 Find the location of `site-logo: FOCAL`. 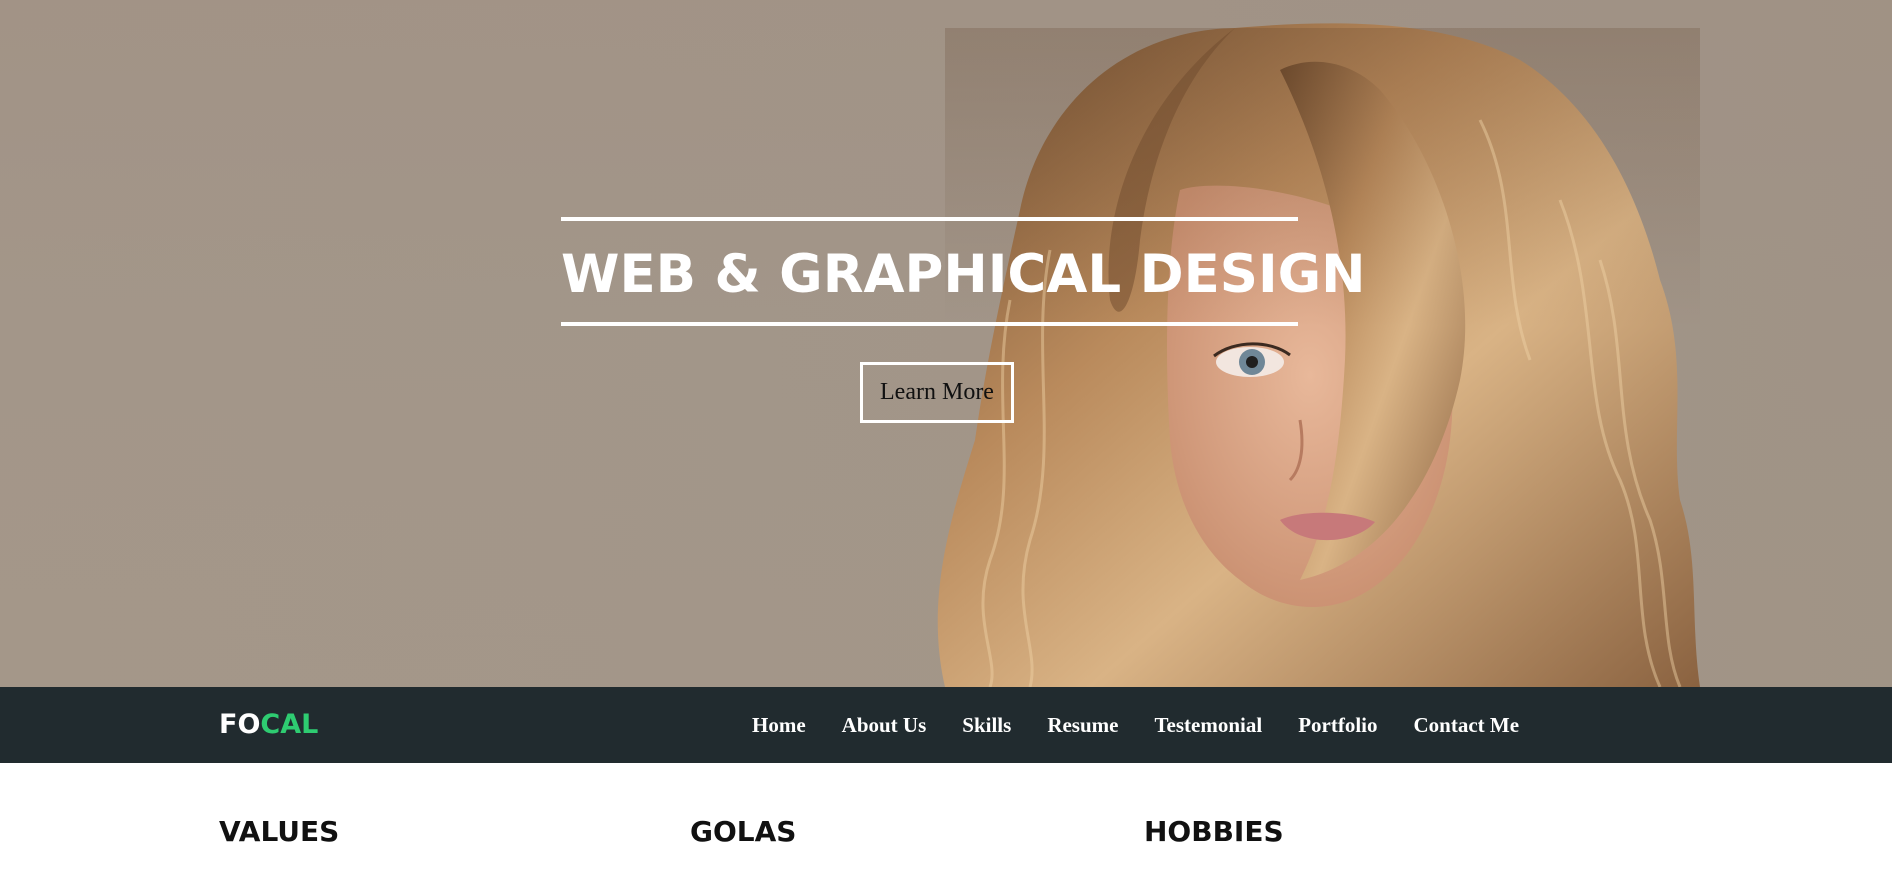

site-logo: FOCAL is located at coordinates (268, 725).